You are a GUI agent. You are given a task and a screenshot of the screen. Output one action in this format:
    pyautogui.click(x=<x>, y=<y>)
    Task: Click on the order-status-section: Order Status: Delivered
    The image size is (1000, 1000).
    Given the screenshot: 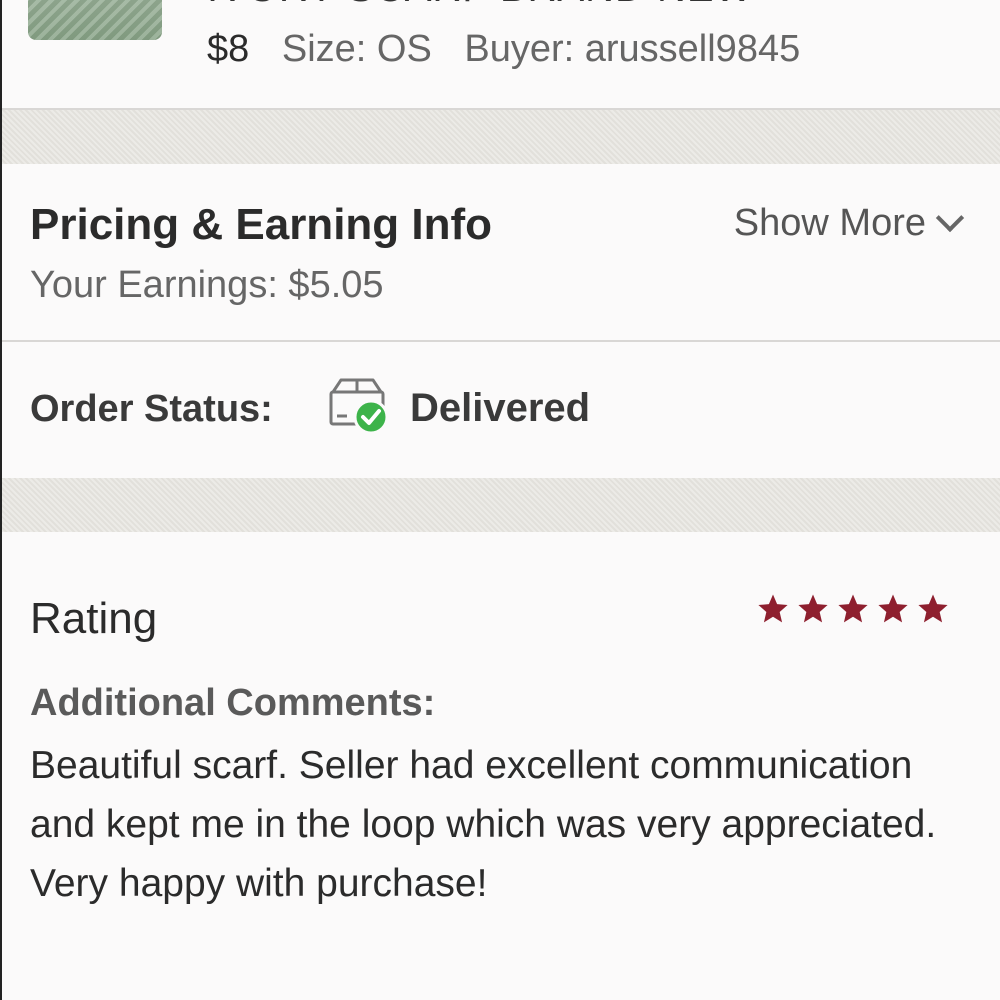 What is the action you would take?
    pyautogui.click(x=501, y=410)
    